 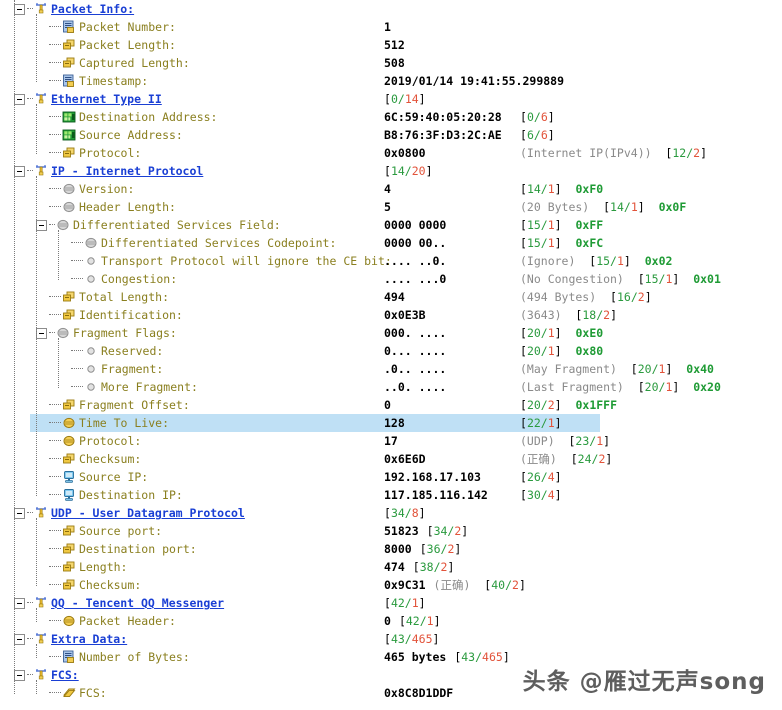 I want to click on tree-group-row: Packet Info:, so click(x=391, y=9).